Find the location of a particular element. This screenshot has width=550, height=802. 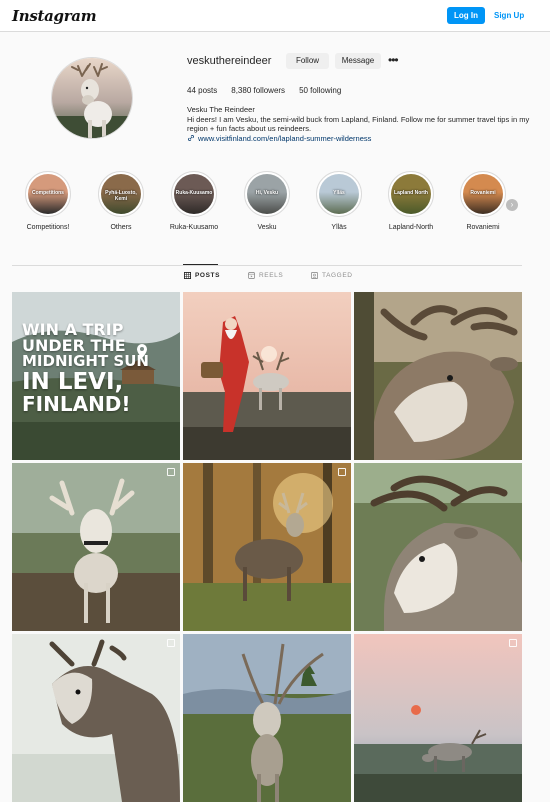

posts-count: 44 posts is located at coordinates (202, 90).